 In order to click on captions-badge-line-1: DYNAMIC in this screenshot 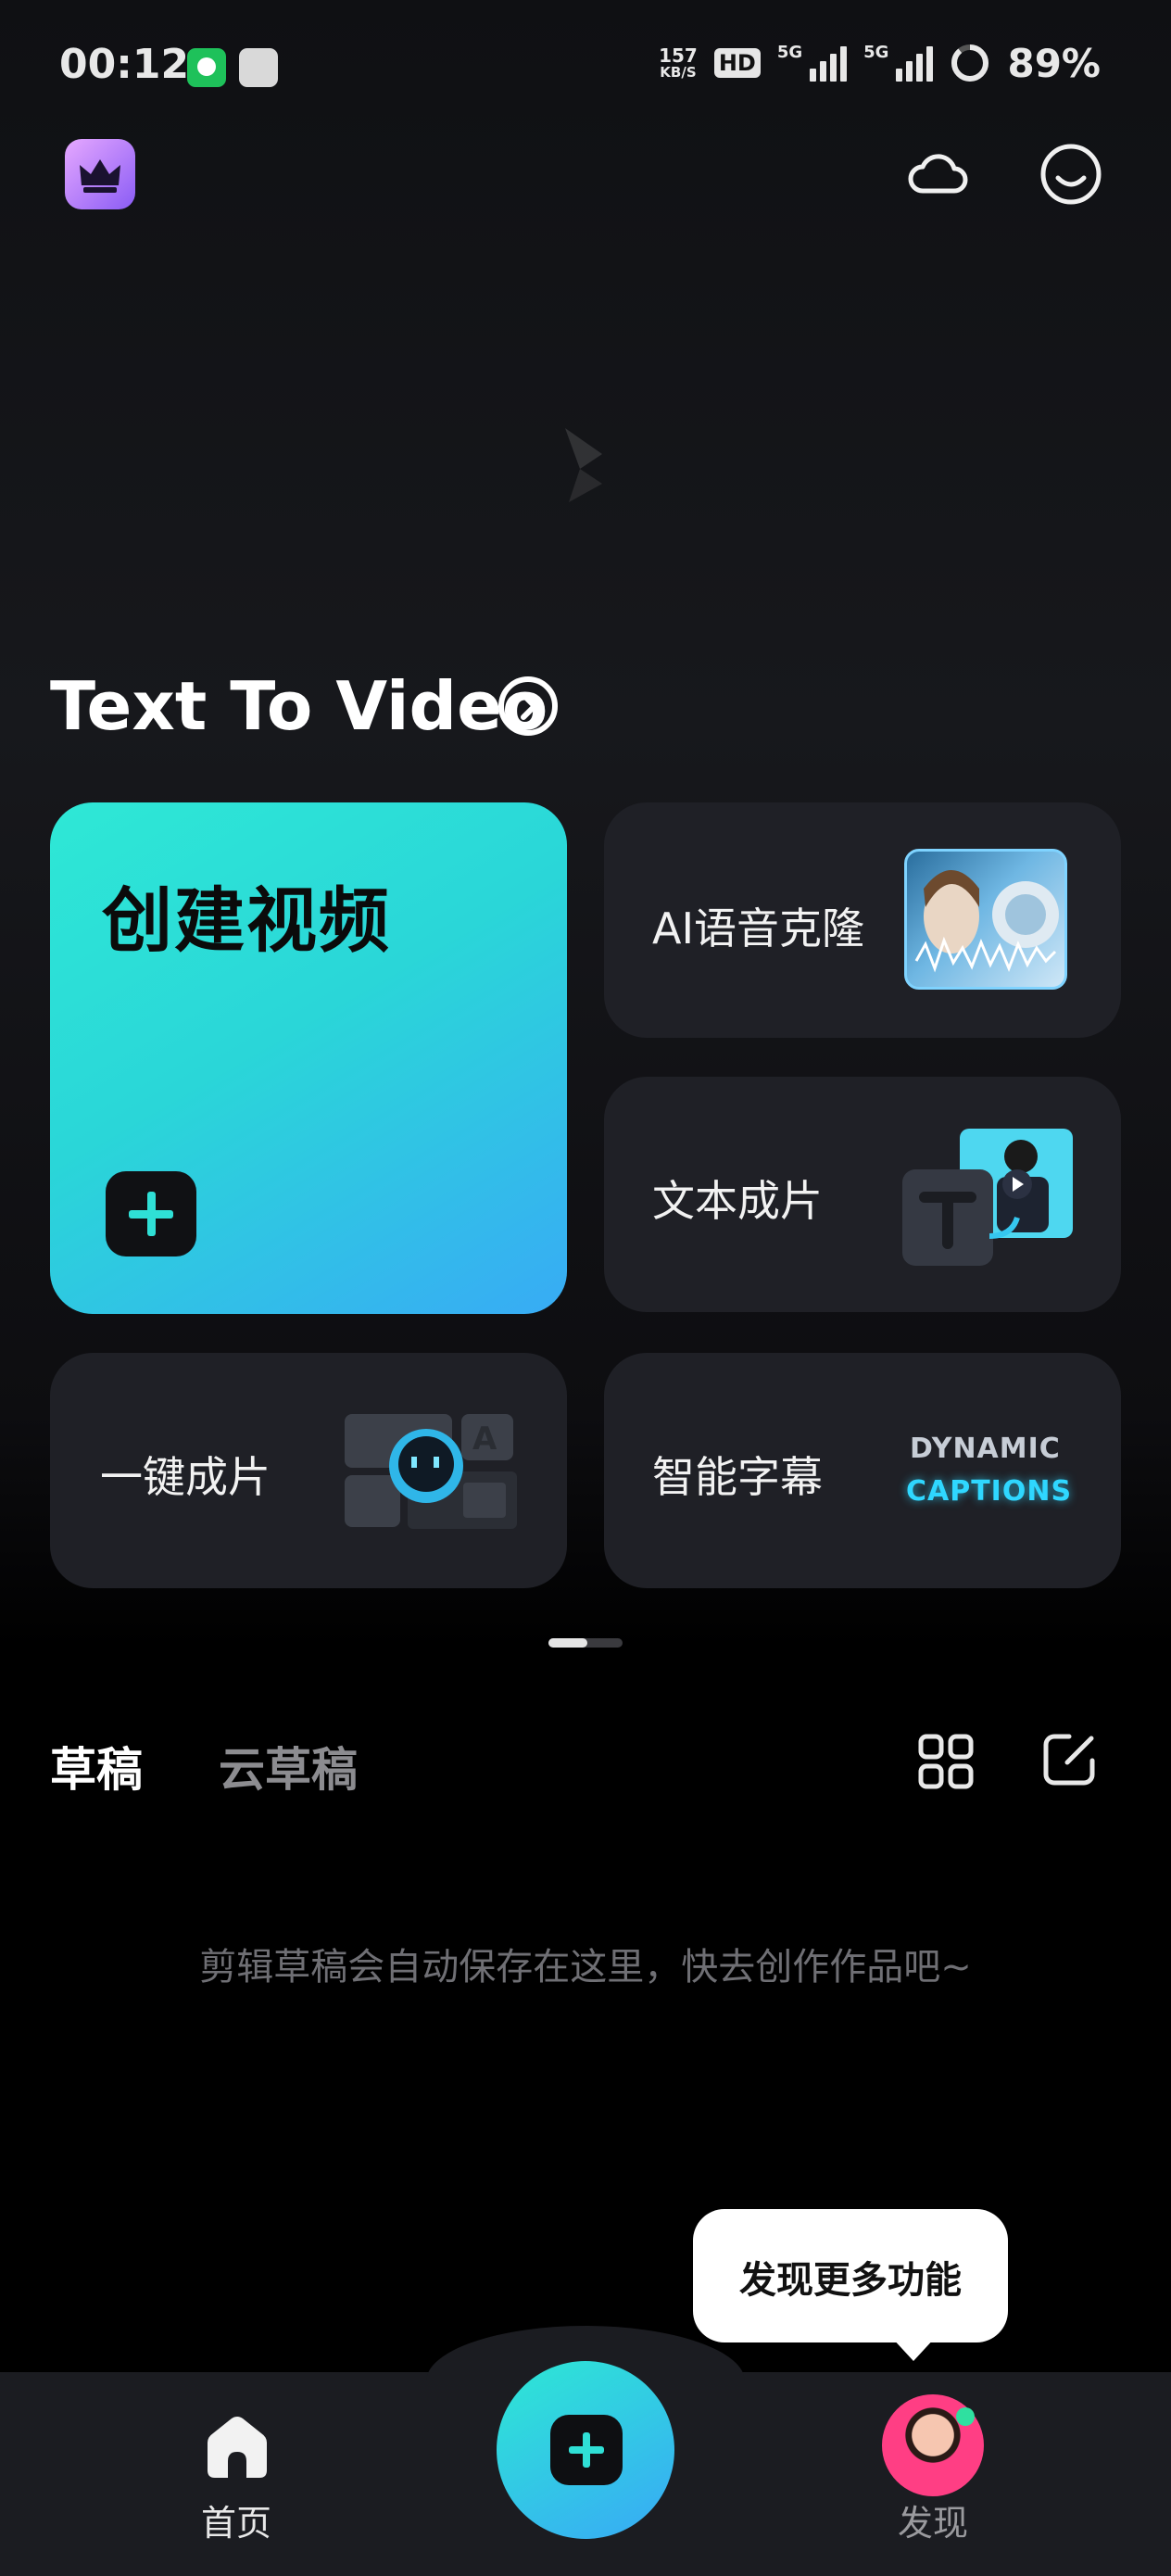, I will do `click(986, 1449)`.